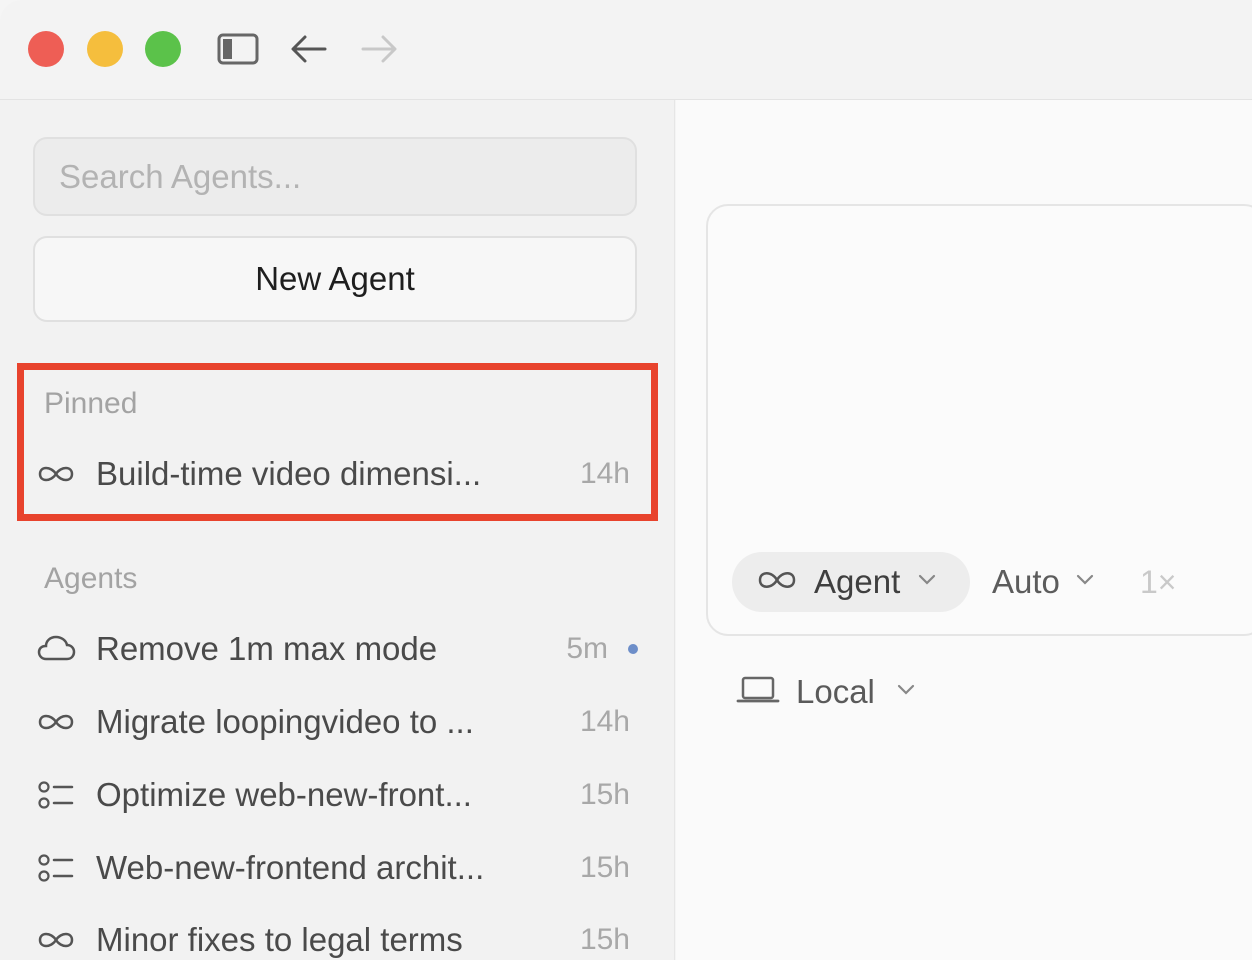 The image size is (1252, 960). I want to click on sidebar-toggle-icon, so click(238, 49).